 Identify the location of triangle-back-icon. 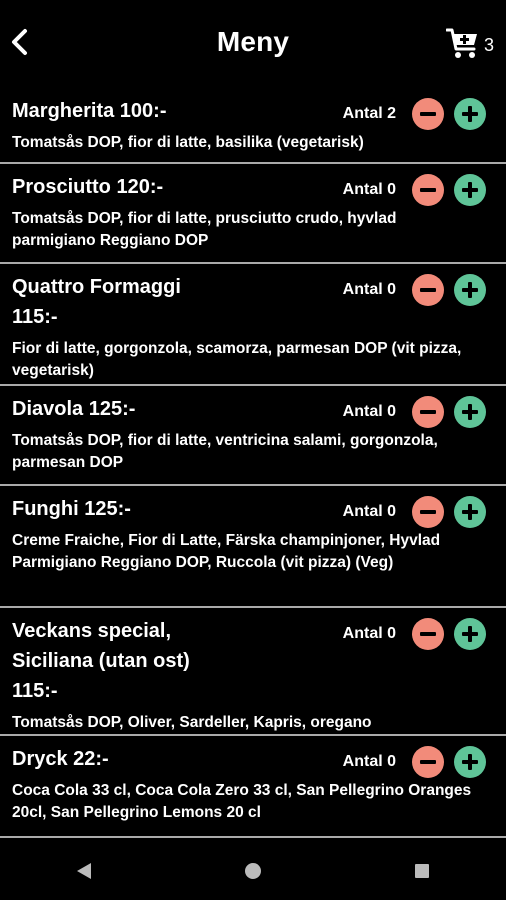
(84, 871).